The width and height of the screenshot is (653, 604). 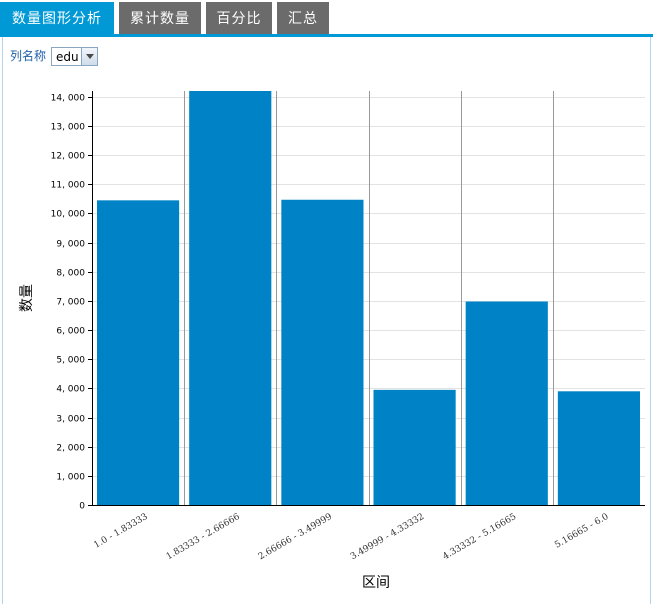 What do you see at coordinates (479, 537) in the screenshot?
I see `x-tick-label: 4.33332 - 5.16665` at bounding box center [479, 537].